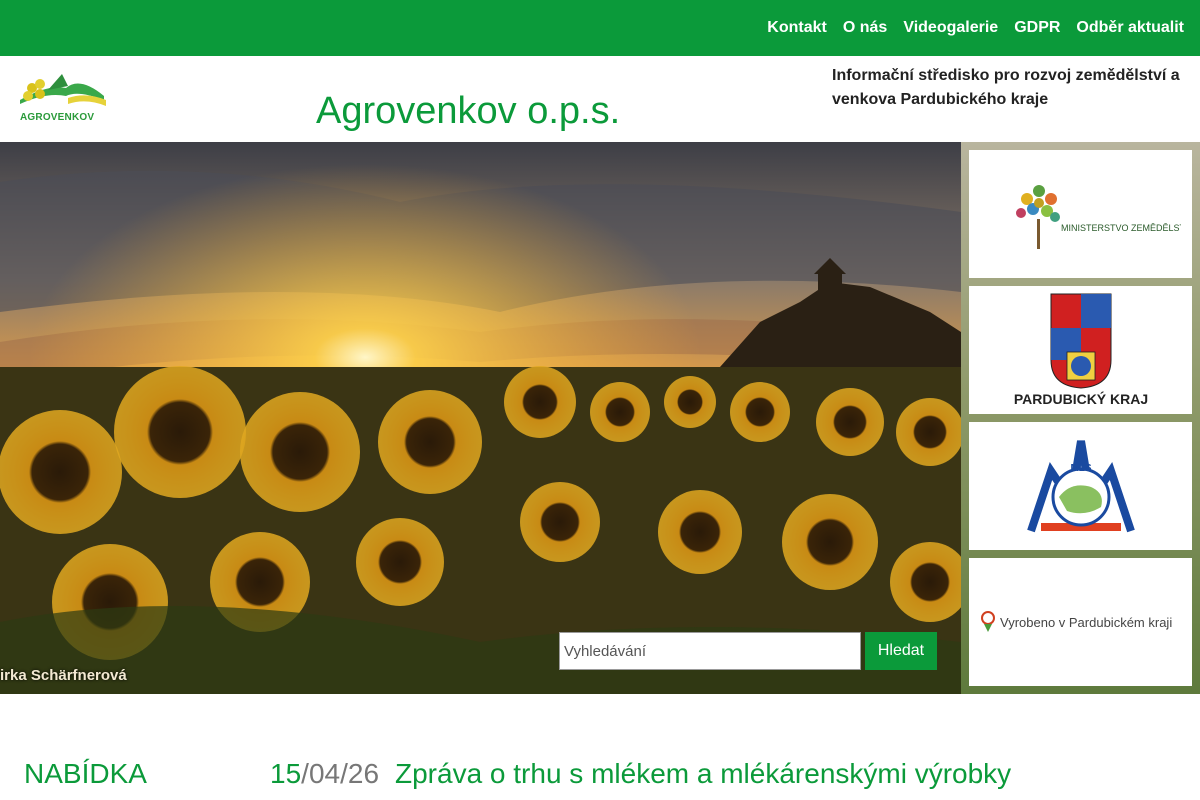  I want to click on pardubicky-kraj-coat-of-arms-icon: PARDUBICKÝ KRAJ, so click(1080, 350).